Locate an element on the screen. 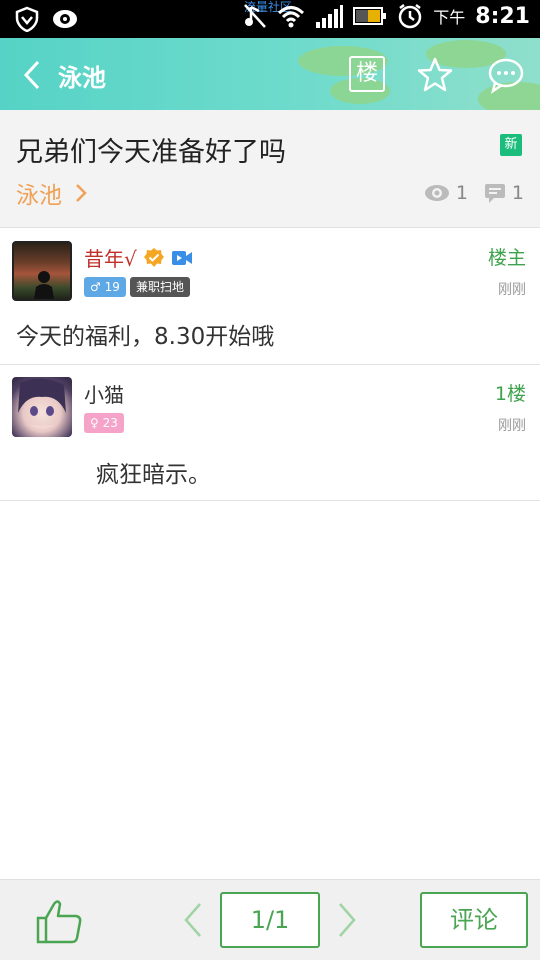  comment-button: 评论 is located at coordinates (474, 920).